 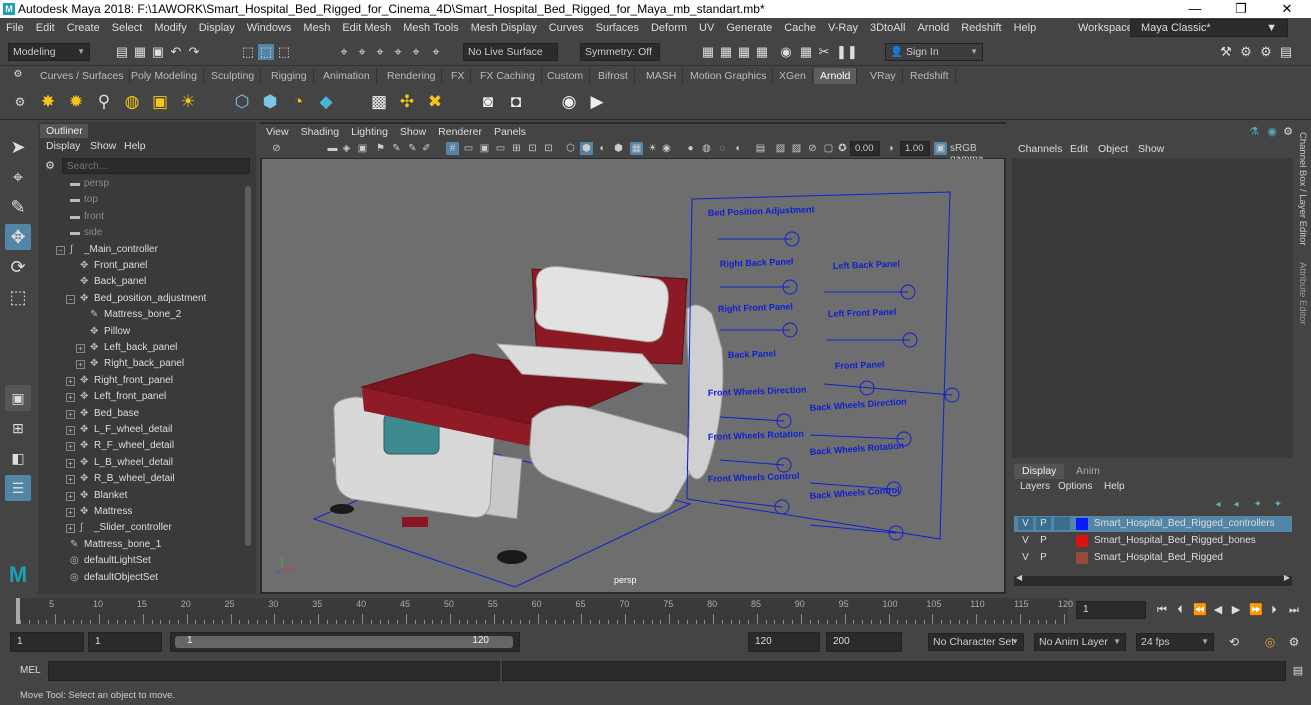 What do you see at coordinates (164, 76) in the screenshot?
I see `shelf-tab-poly-modeling: Poly Modeling` at bounding box center [164, 76].